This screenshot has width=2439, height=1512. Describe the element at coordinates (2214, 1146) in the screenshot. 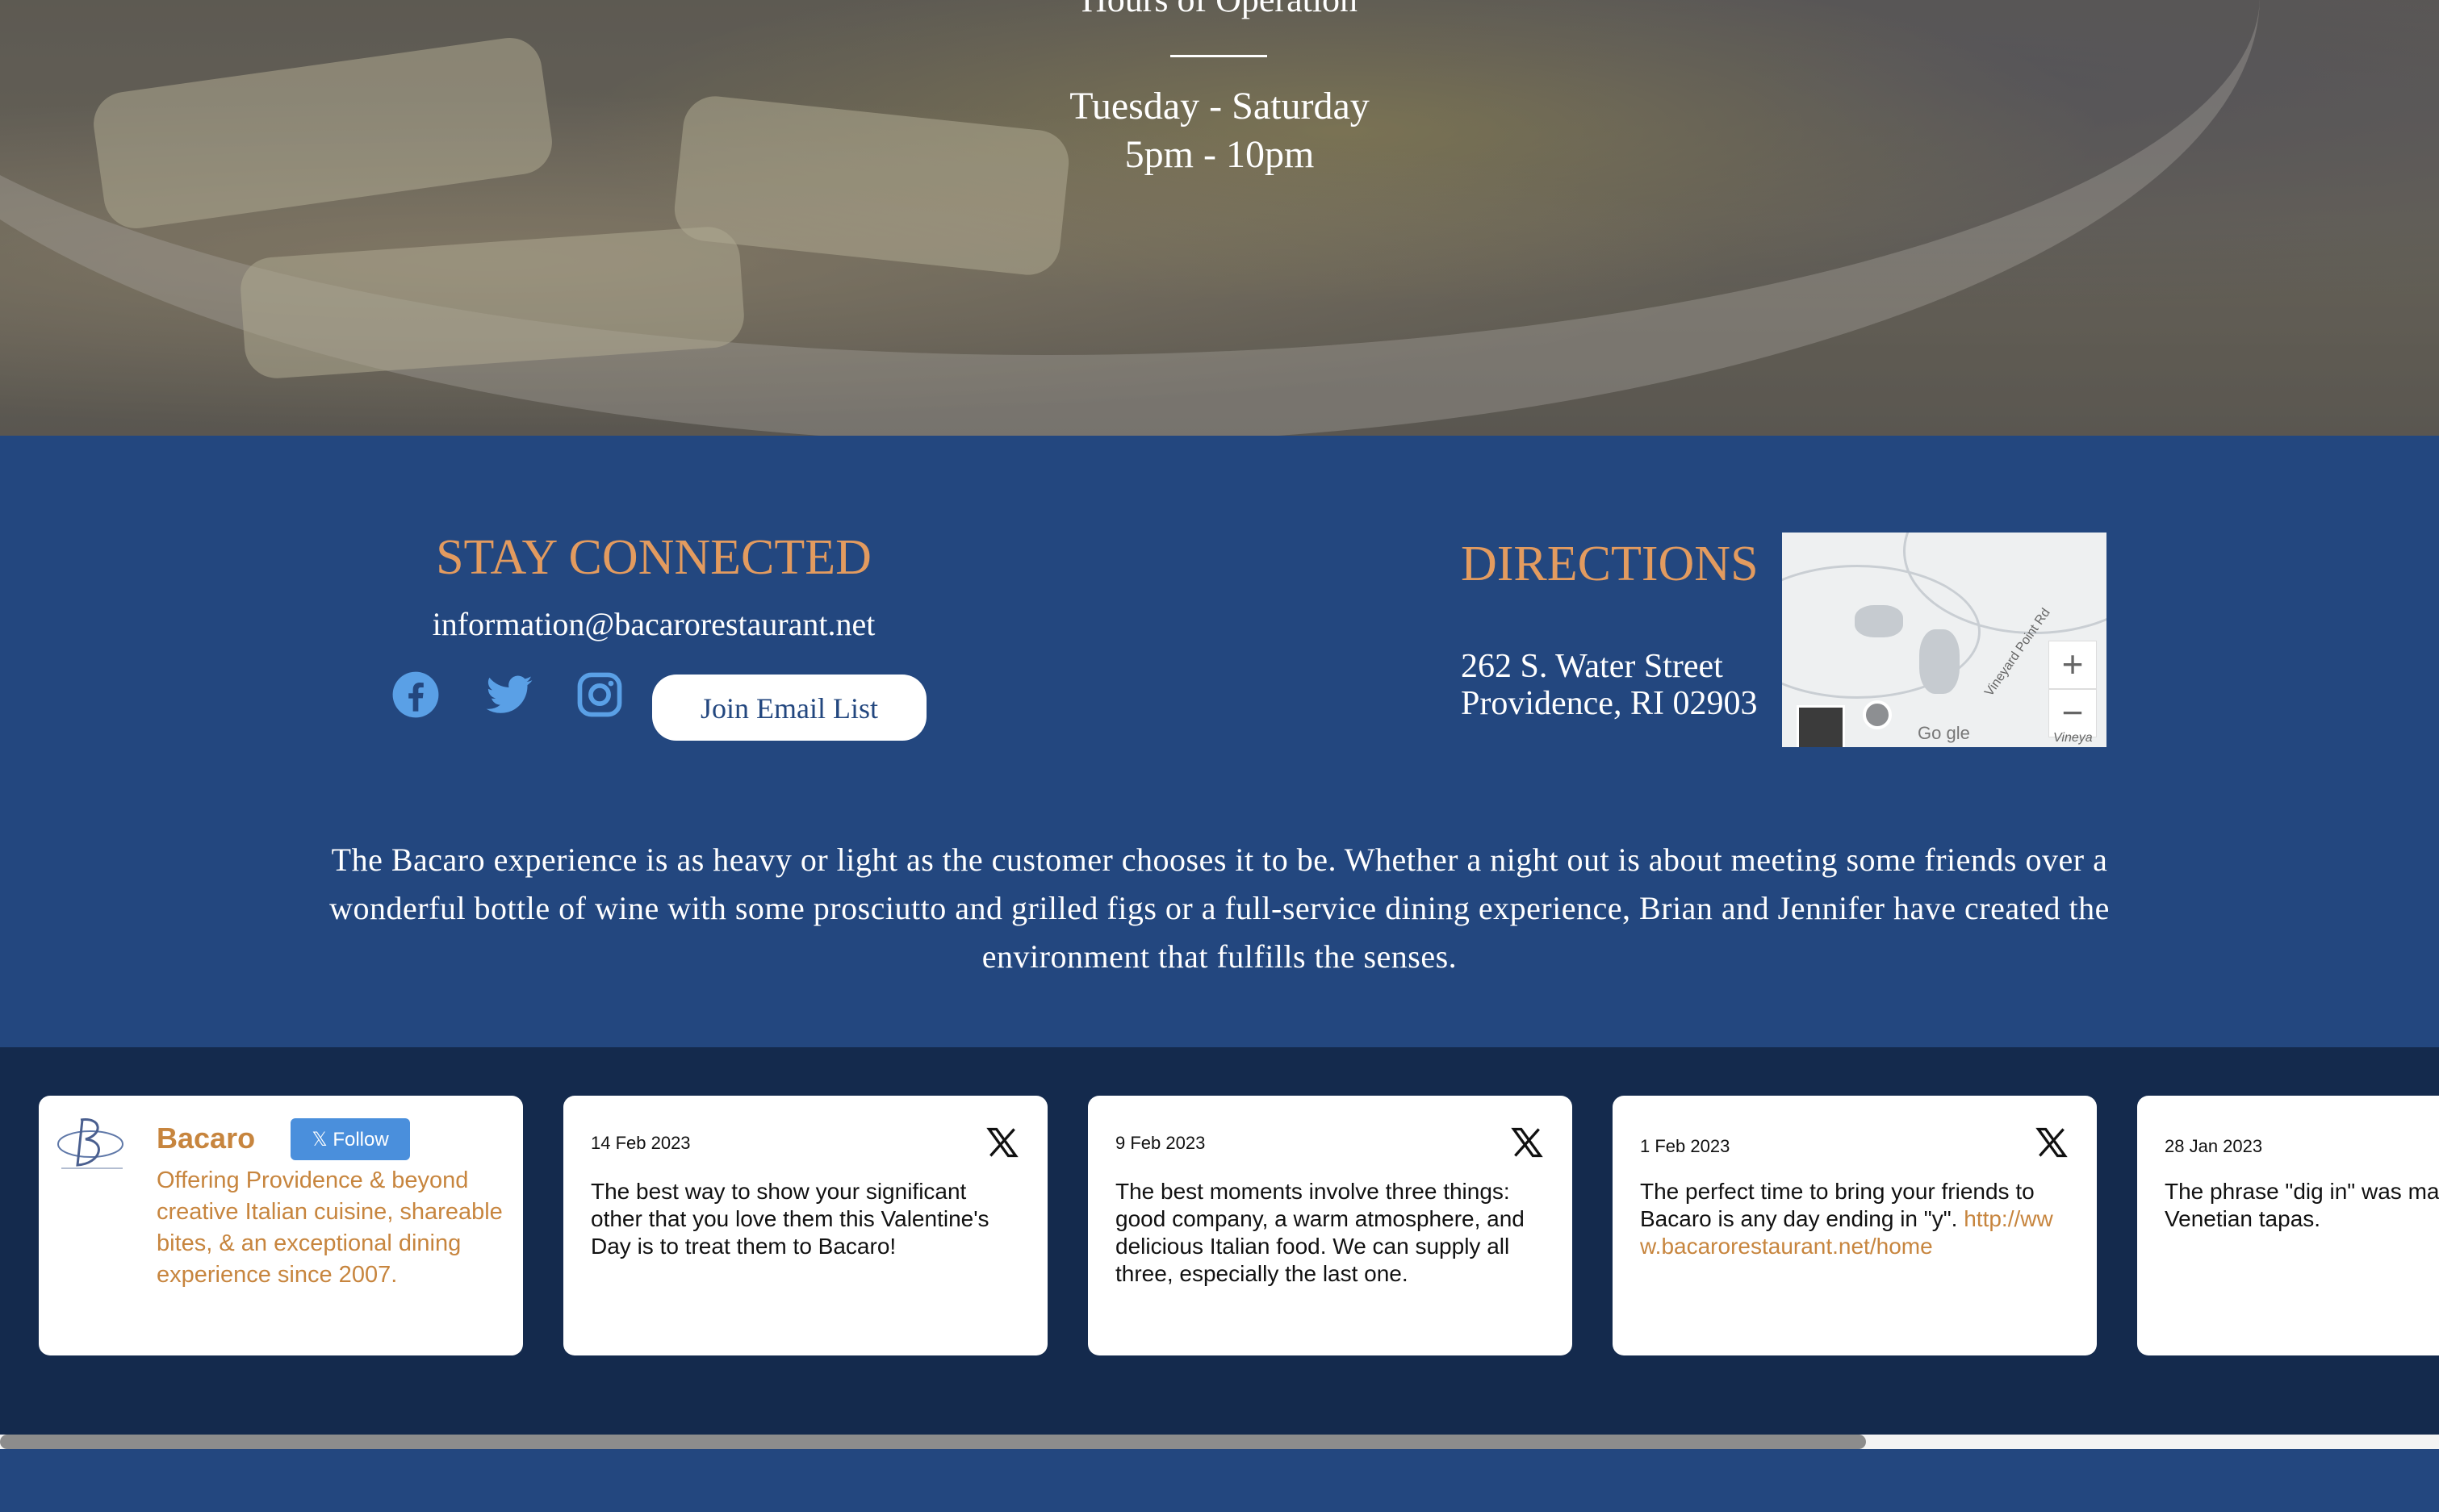

I see `tweet-date: 28 Jan 2023` at that location.